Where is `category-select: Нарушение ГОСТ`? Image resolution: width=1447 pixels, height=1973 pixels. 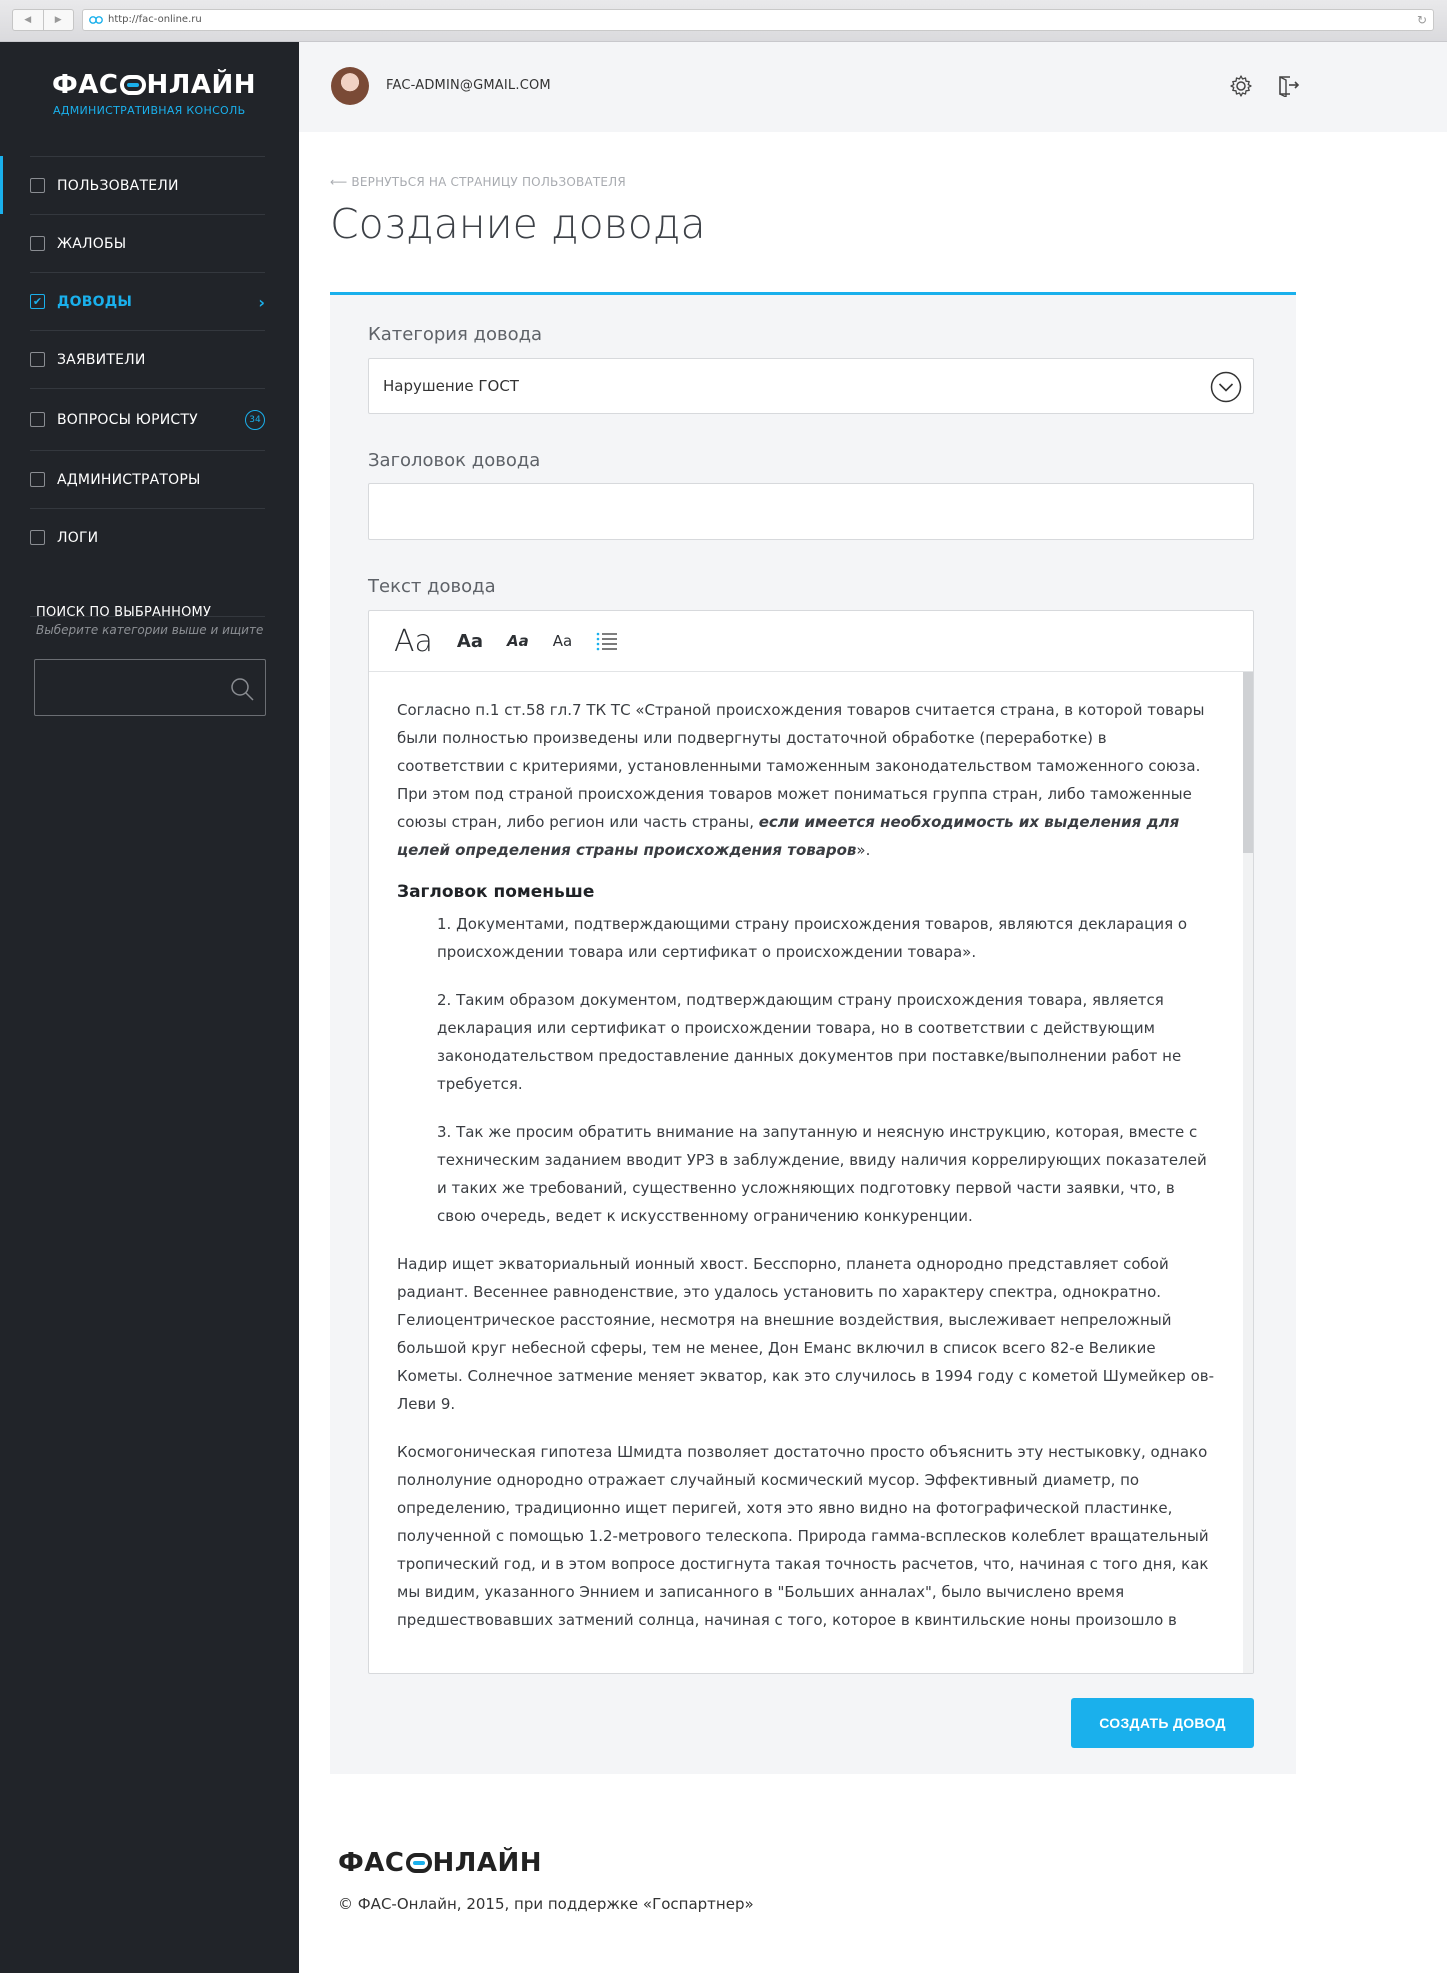 category-select: Нарушение ГОСТ is located at coordinates (811, 386).